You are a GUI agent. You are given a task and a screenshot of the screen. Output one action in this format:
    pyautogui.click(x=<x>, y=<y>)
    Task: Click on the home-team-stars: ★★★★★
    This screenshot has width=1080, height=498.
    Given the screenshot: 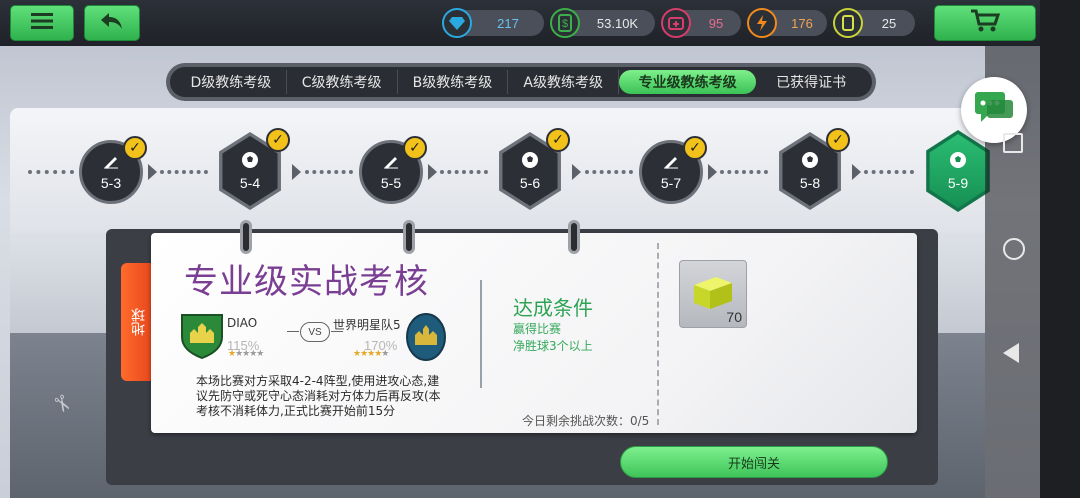 What is the action you would take?
    pyautogui.click(x=246, y=354)
    